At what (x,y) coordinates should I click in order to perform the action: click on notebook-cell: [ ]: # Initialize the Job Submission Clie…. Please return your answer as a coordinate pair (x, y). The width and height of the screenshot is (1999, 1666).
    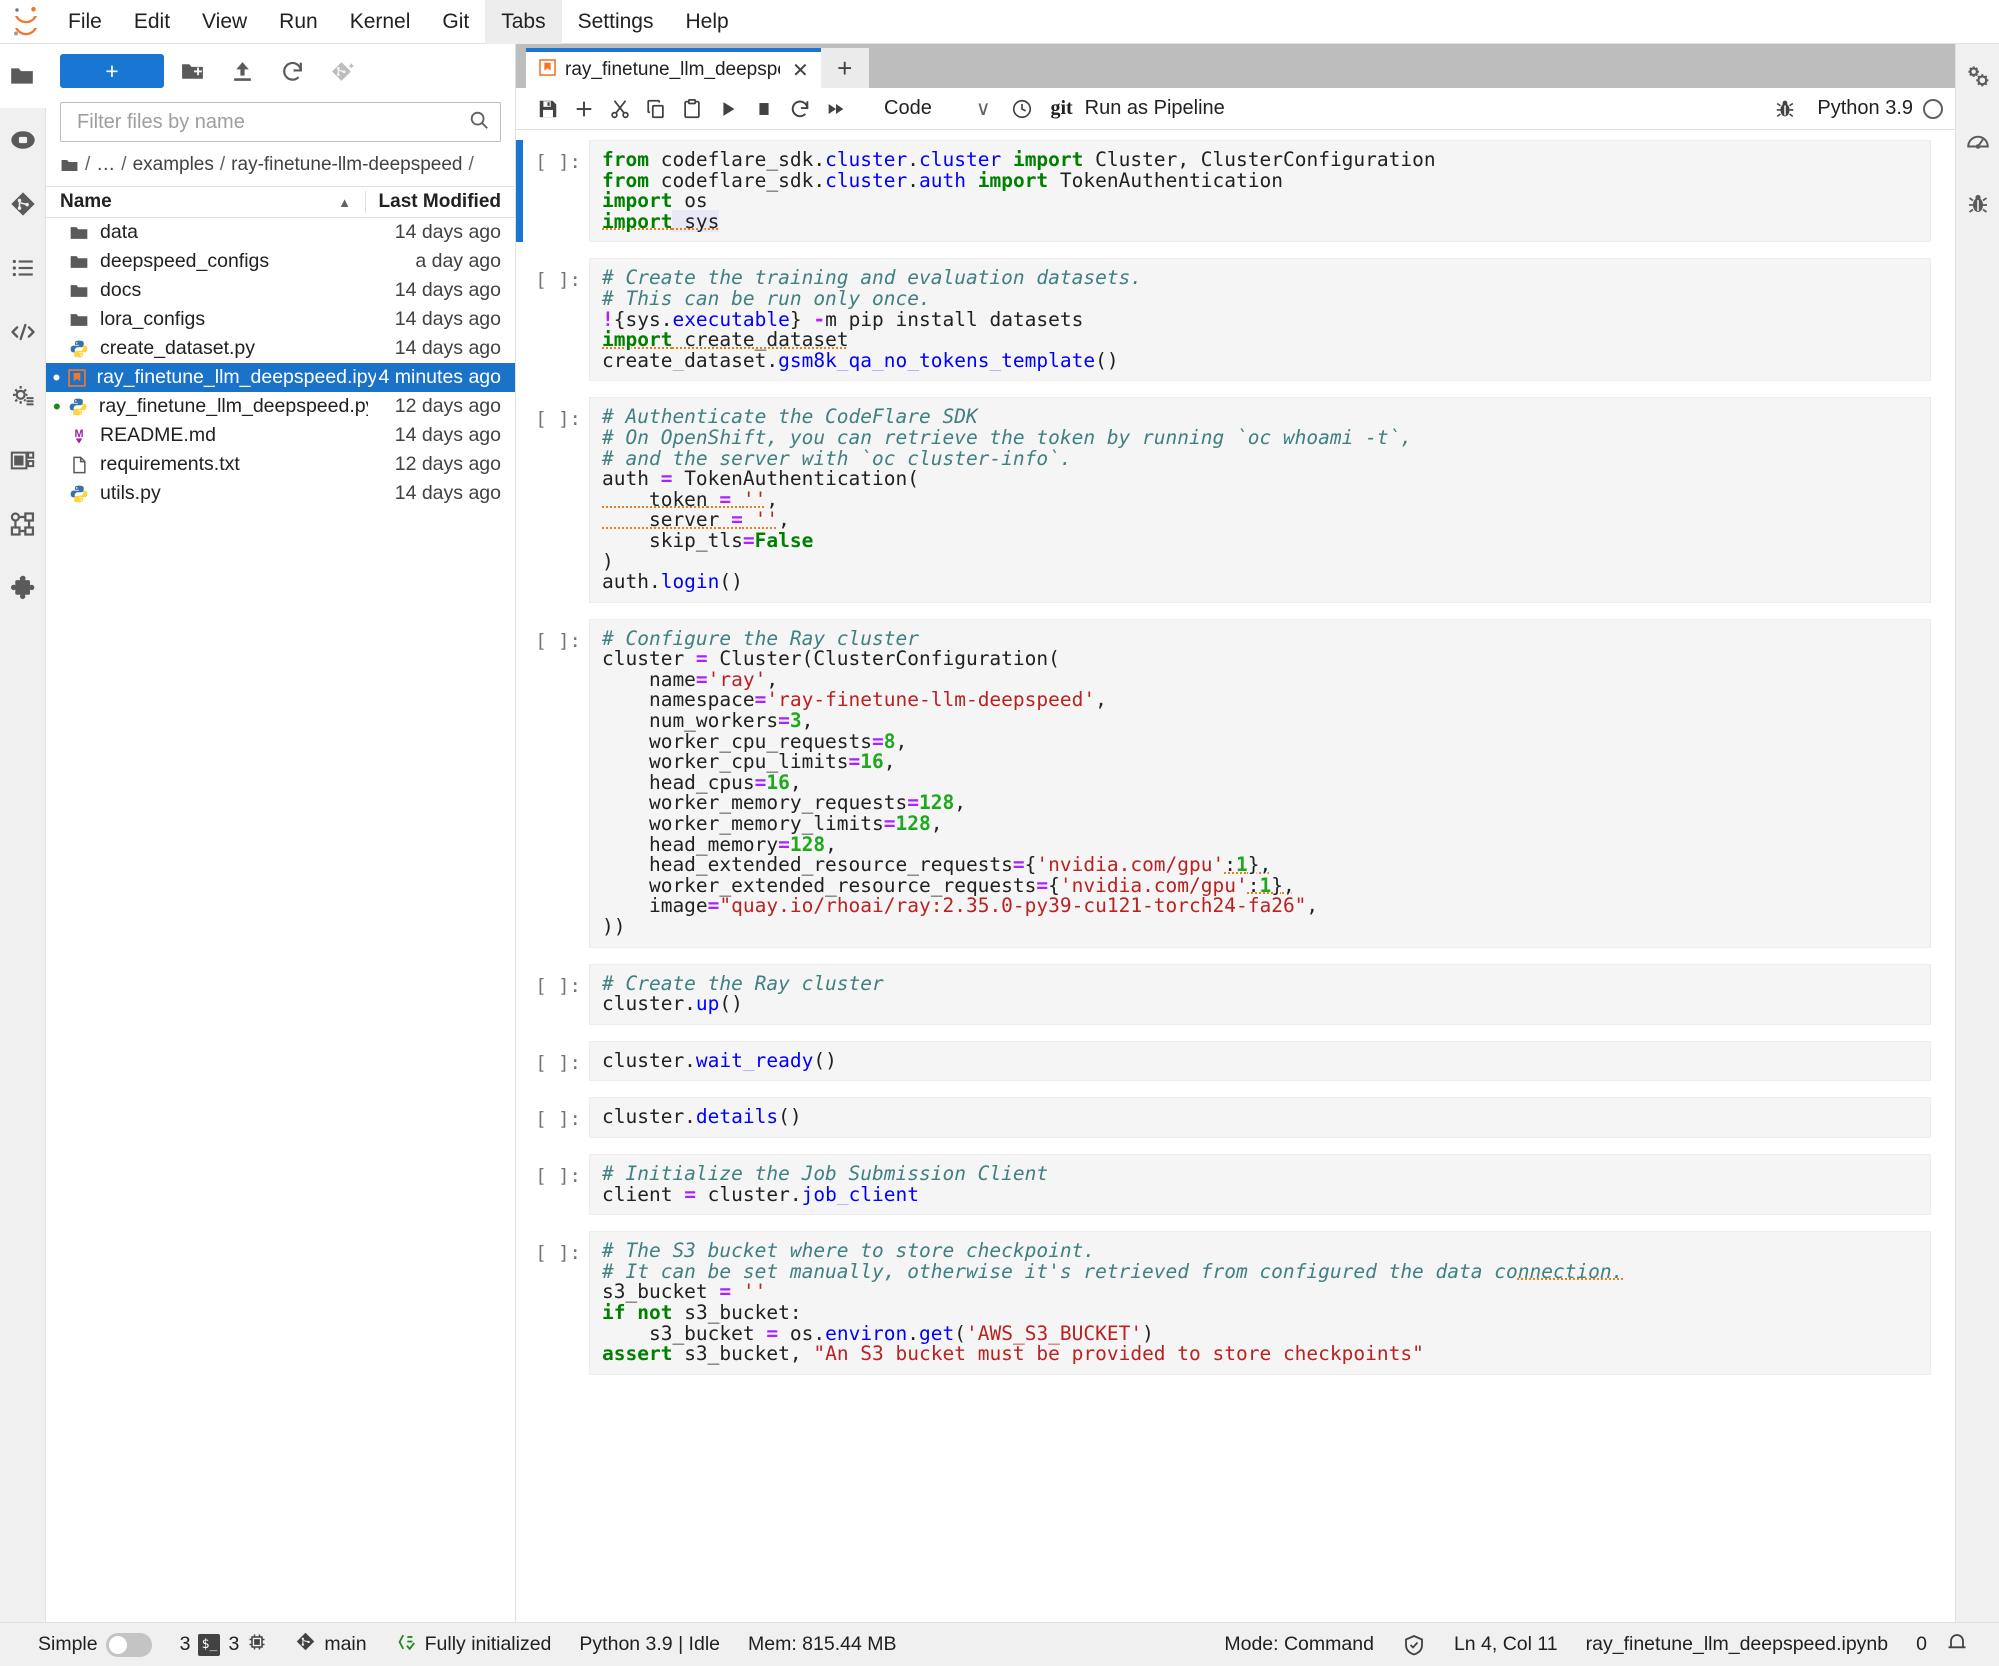
    Looking at the image, I should click on (1235, 1184).